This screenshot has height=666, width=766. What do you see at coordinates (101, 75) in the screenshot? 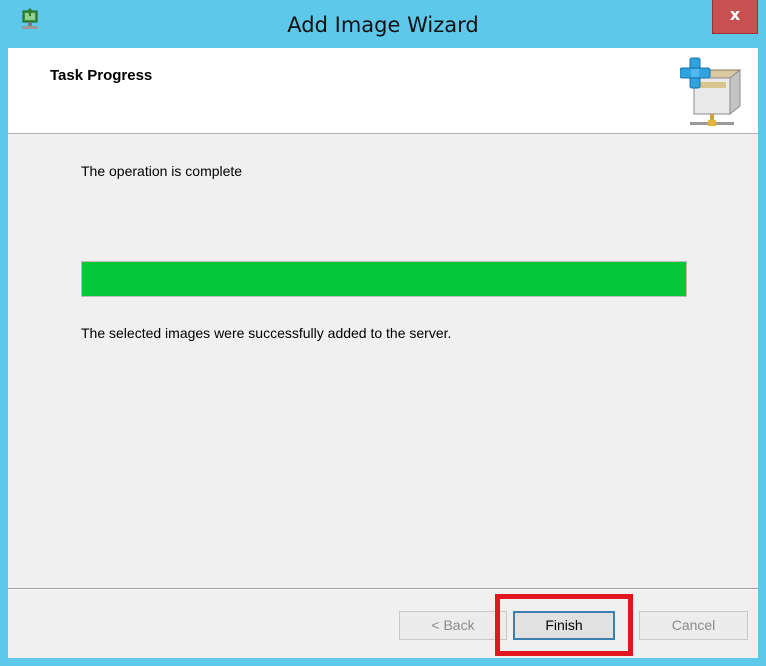
I see `page-title: Task Progress` at bounding box center [101, 75].